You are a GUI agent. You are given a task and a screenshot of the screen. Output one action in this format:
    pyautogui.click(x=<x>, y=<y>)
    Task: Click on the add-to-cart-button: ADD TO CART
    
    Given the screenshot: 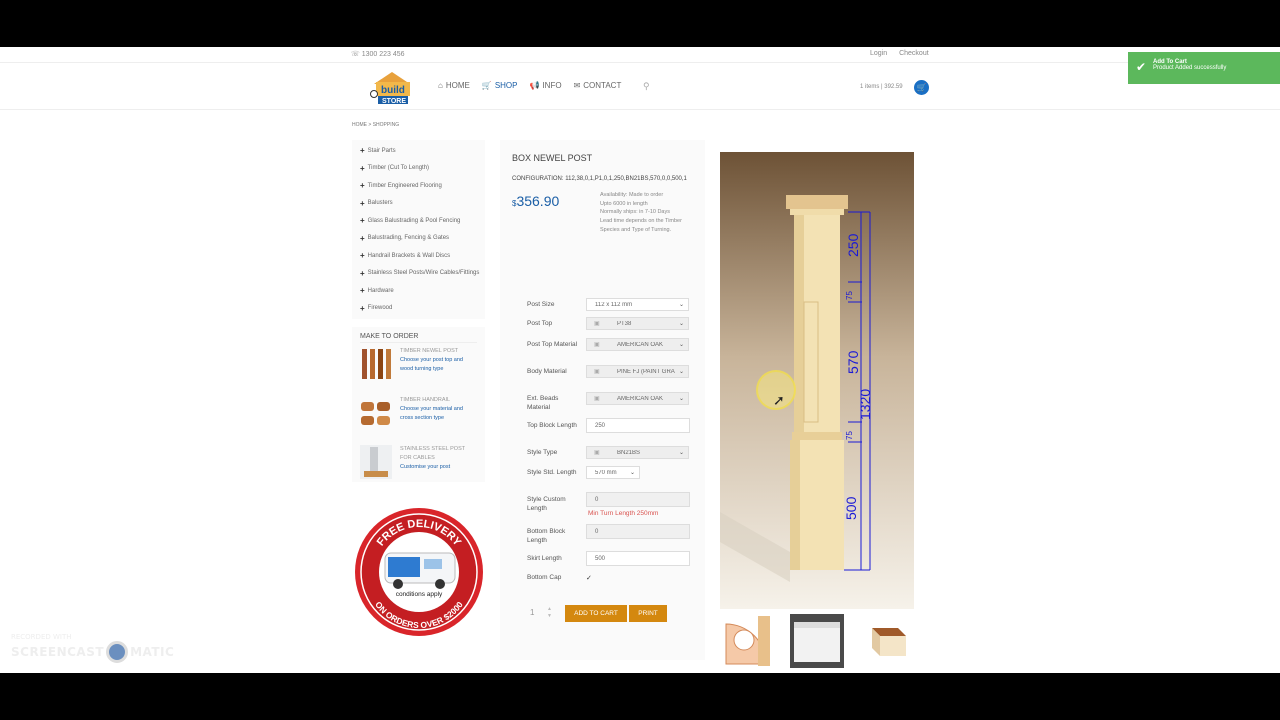 What is the action you would take?
    pyautogui.click(x=596, y=613)
    